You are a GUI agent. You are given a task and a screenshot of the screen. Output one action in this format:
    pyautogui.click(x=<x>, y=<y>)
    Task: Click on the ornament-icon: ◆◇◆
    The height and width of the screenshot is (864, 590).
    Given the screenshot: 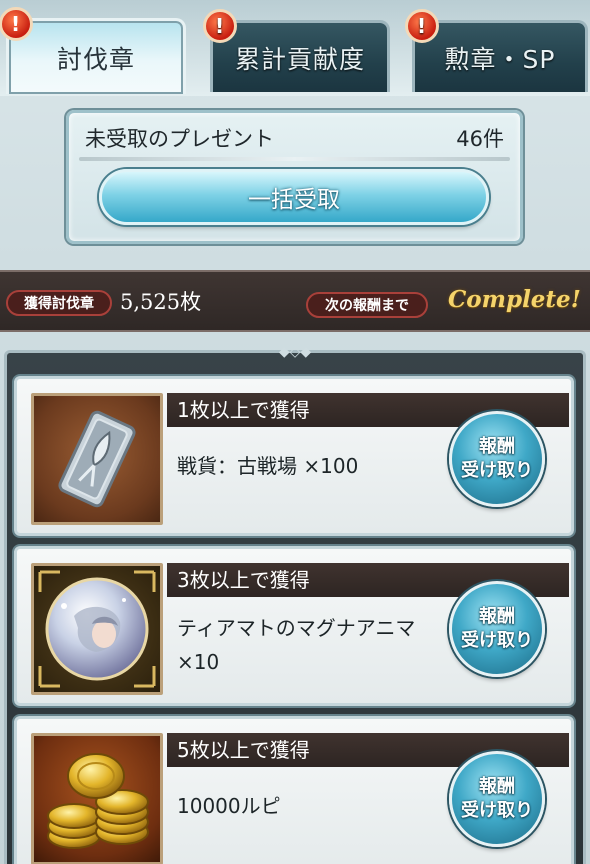 What is the action you would take?
    pyautogui.click(x=295, y=352)
    